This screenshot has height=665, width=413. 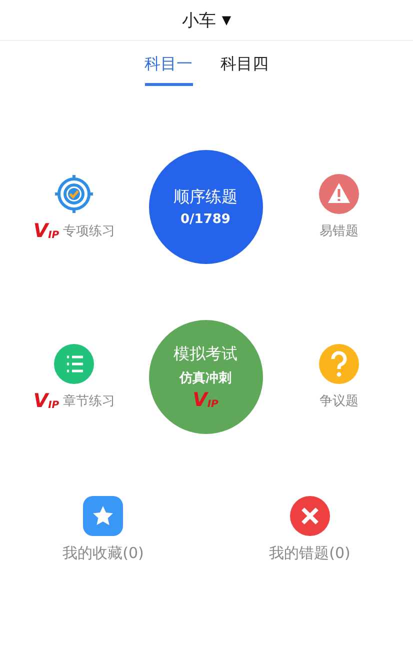 I want to click on practice-circle-button: 模拟考试 仿真冲刺 VIP, so click(x=205, y=377).